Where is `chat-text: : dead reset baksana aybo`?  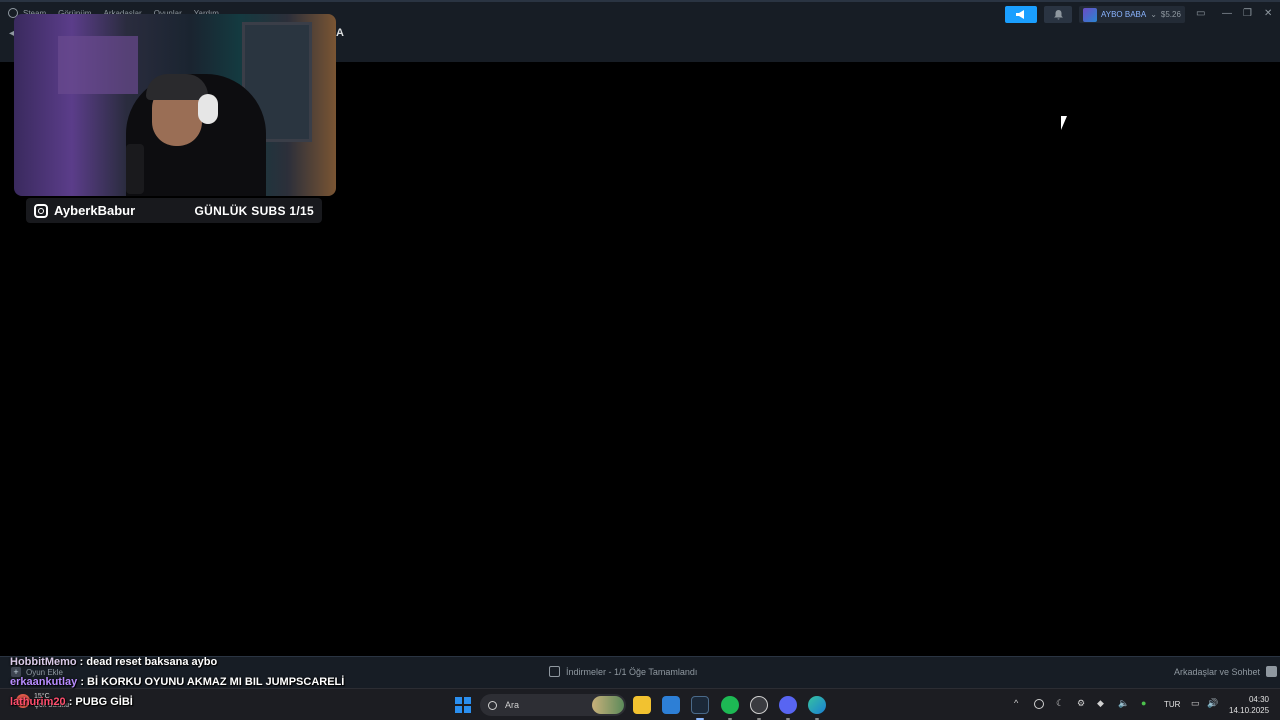 chat-text: : dead reset baksana aybo is located at coordinates (147, 662).